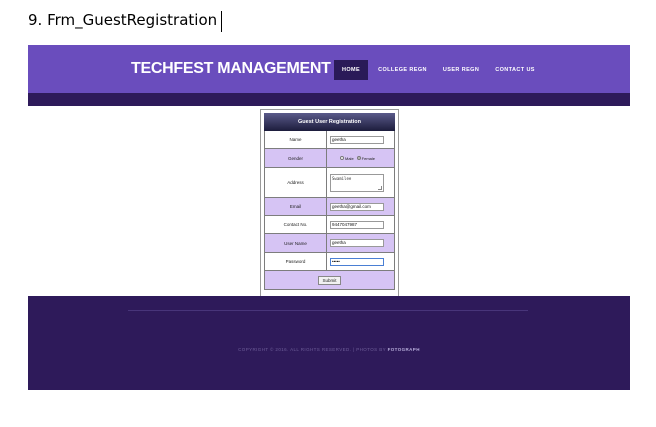 The image size is (656, 427). Describe the element at coordinates (357, 224) in the screenshot. I see `contact-input: 9447047987` at that location.